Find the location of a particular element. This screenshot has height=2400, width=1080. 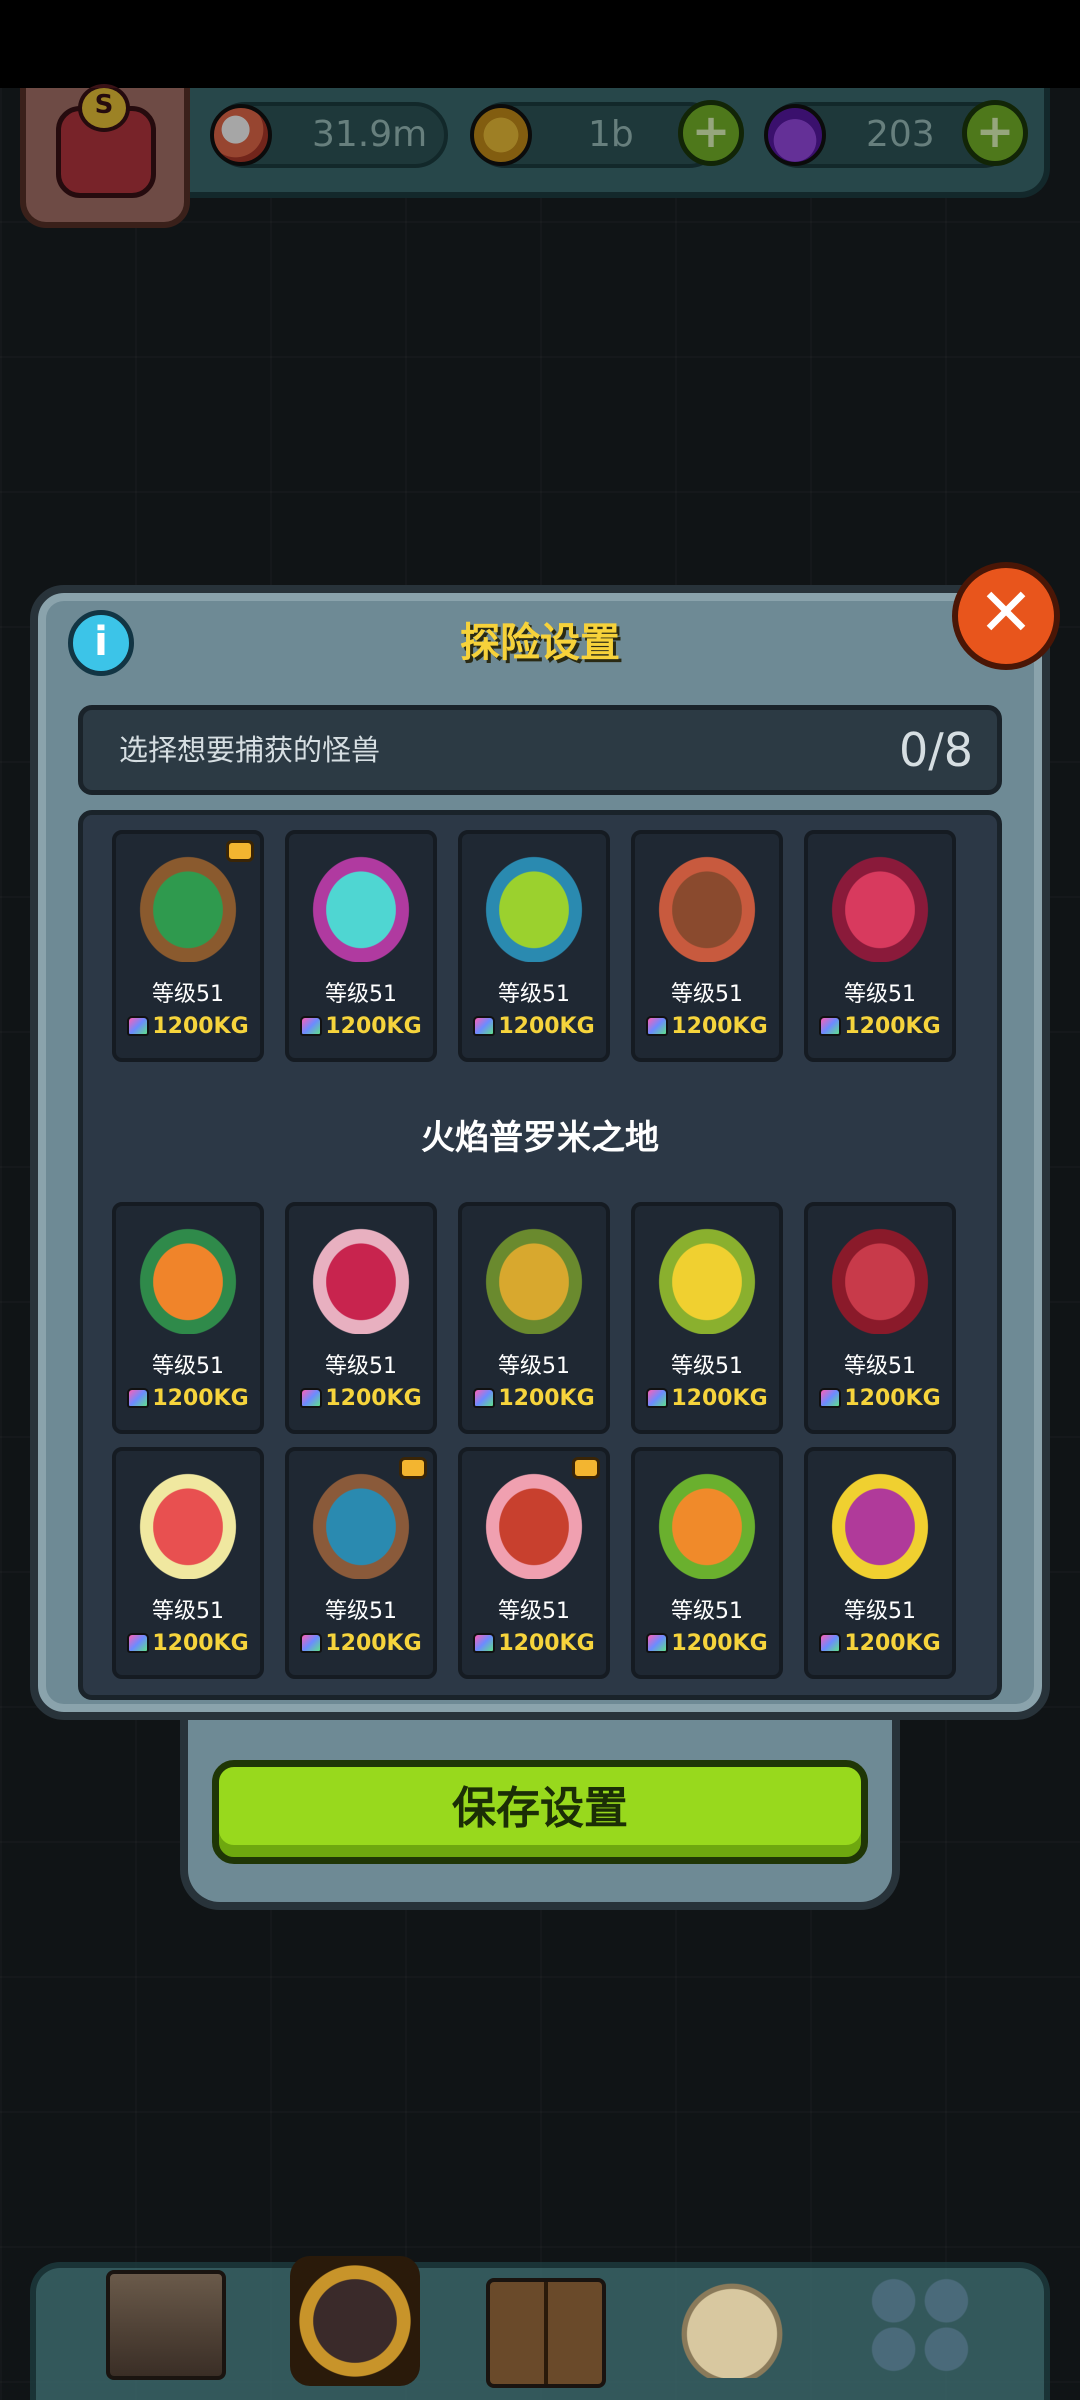

bag-icon is located at coordinates (732, 2323).